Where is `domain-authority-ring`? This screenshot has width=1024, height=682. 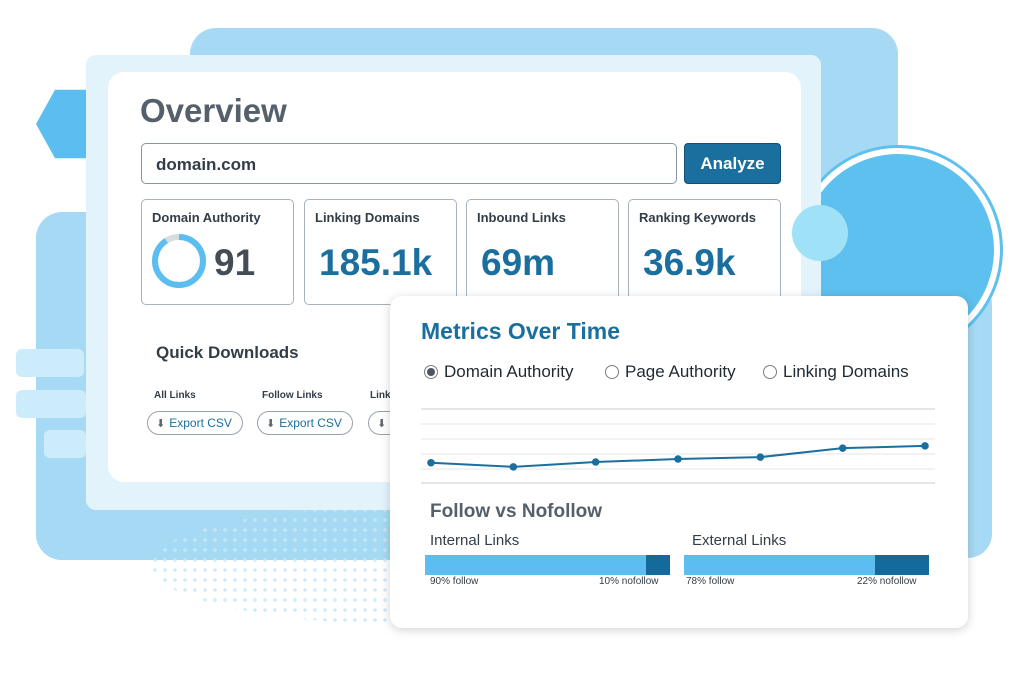
domain-authority-ring is located at coordinates (179, 261).